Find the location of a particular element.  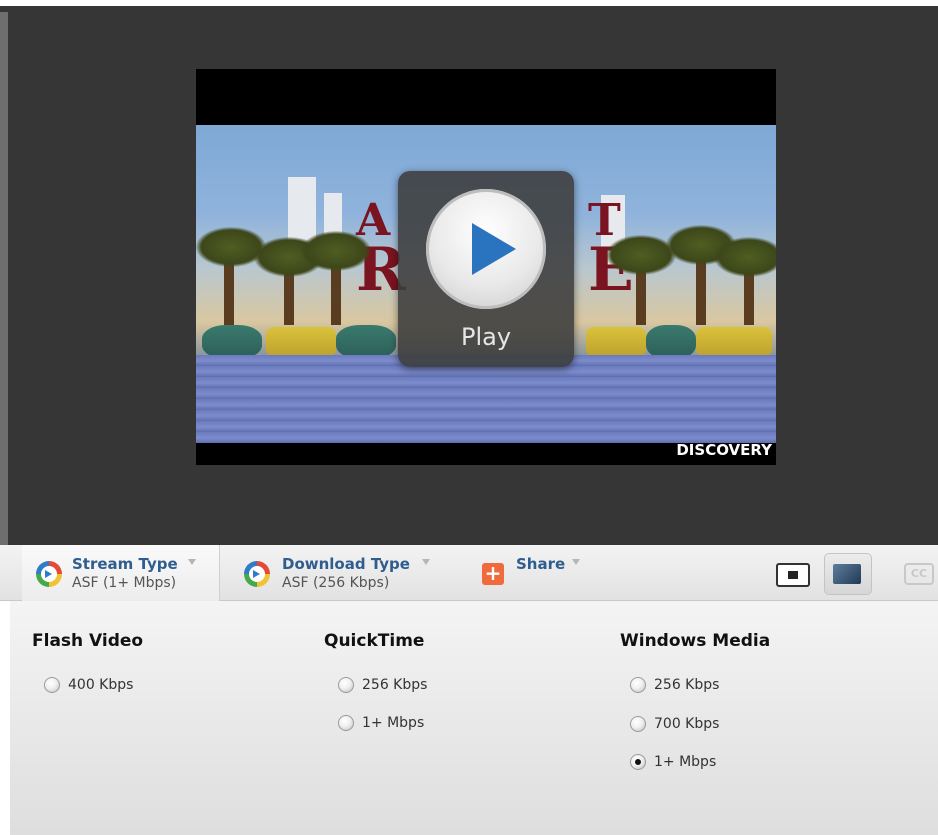

windows-media-heading: Windows Media is located at coordinates (695, 641).